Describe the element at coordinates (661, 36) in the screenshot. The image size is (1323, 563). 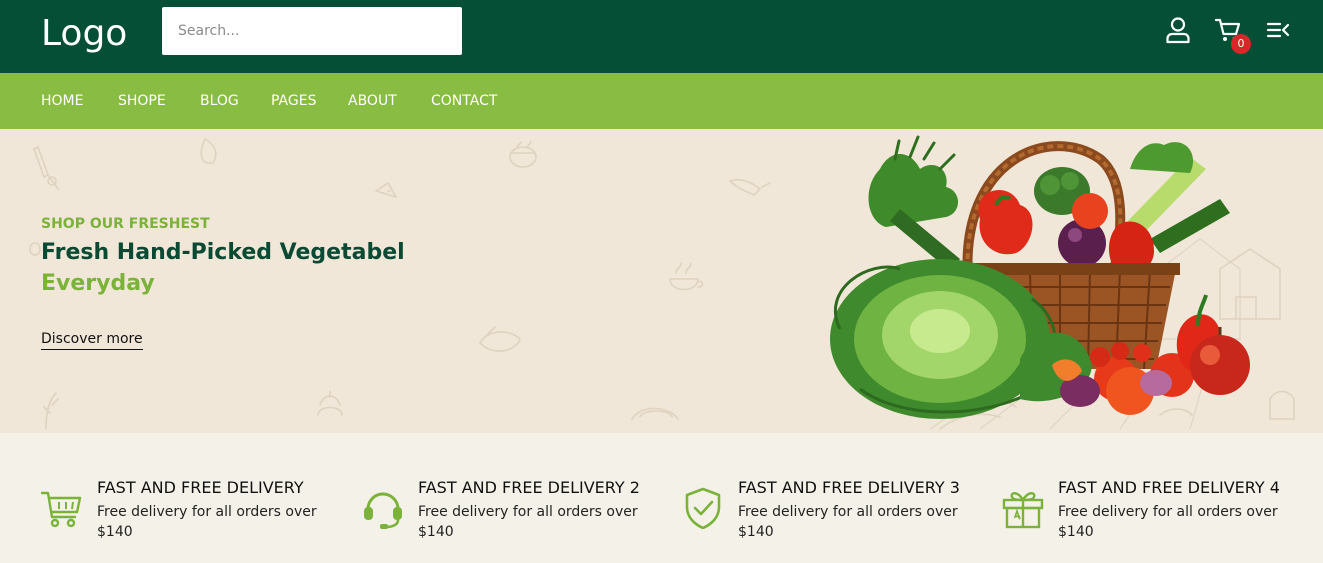
I see `top-header: Logo 0` at that location.